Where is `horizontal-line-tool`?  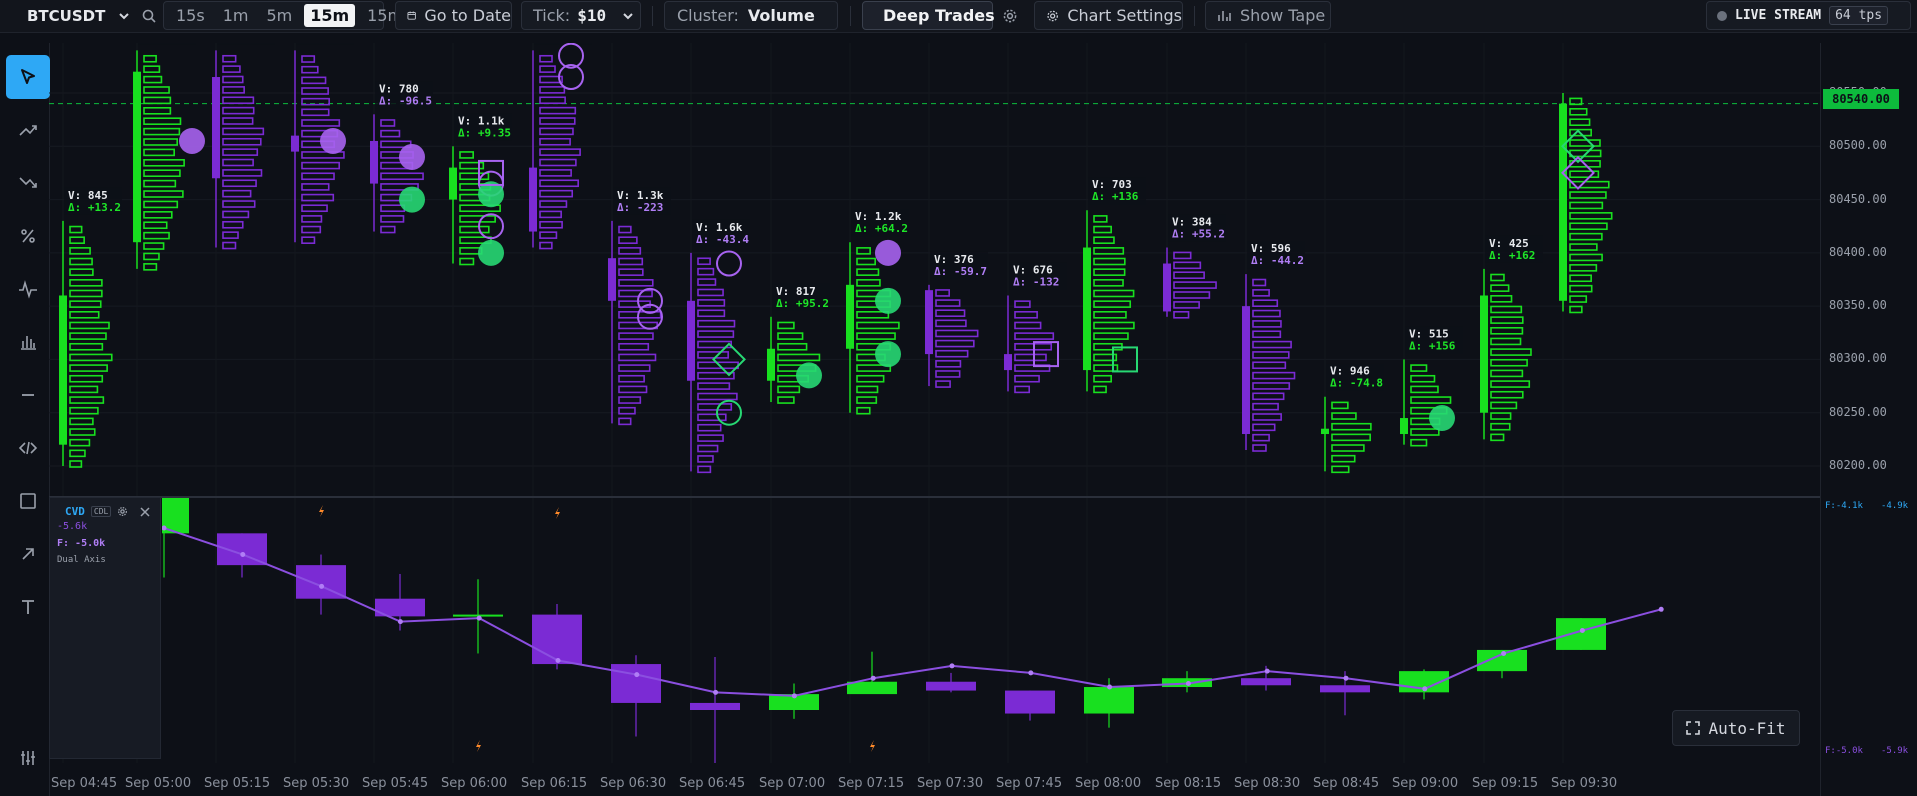 horizontal-line-tool is located at coordinates (28, 395).